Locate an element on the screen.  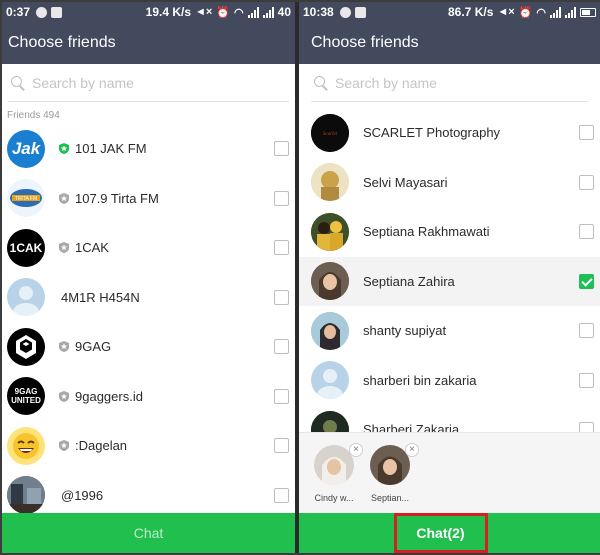
friend-row: sharberi bin zakaria is located at coordinates (449, 381).